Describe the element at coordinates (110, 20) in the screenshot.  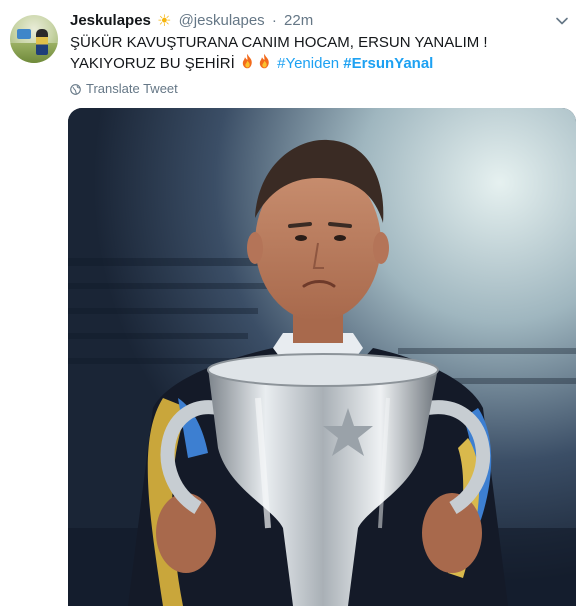
I see `display-name: Jeskulapes` at that location.